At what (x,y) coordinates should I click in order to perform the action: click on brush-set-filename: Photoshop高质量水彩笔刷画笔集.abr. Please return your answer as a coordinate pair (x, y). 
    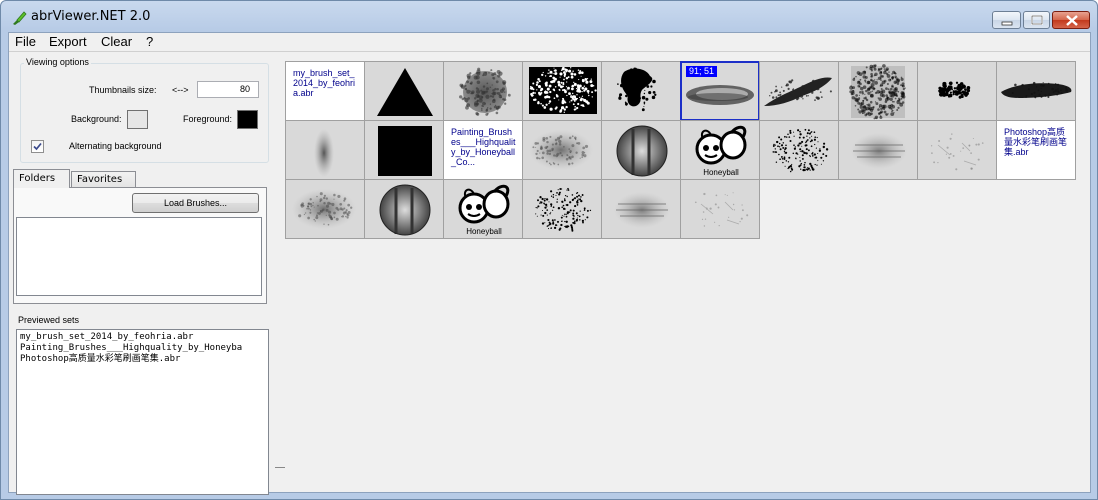
    Looking at the image, I should click on (1036, 142).